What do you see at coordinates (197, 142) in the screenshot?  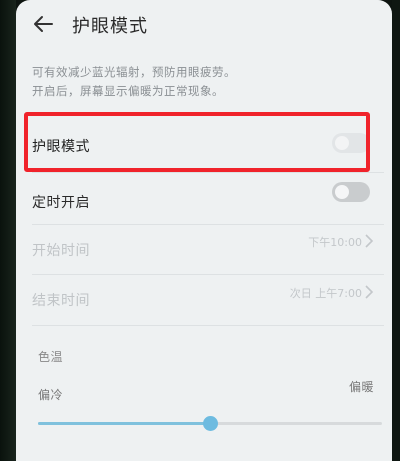 I see `highlight-box` at bounding box center [197, 142].